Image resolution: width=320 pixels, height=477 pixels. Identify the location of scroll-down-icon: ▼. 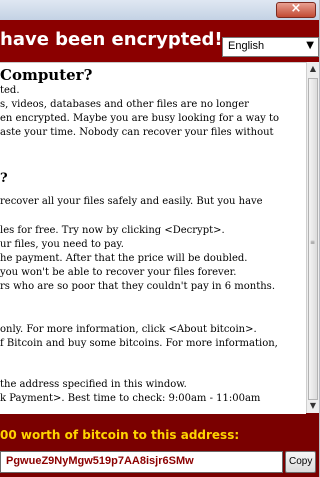
(313, 406).